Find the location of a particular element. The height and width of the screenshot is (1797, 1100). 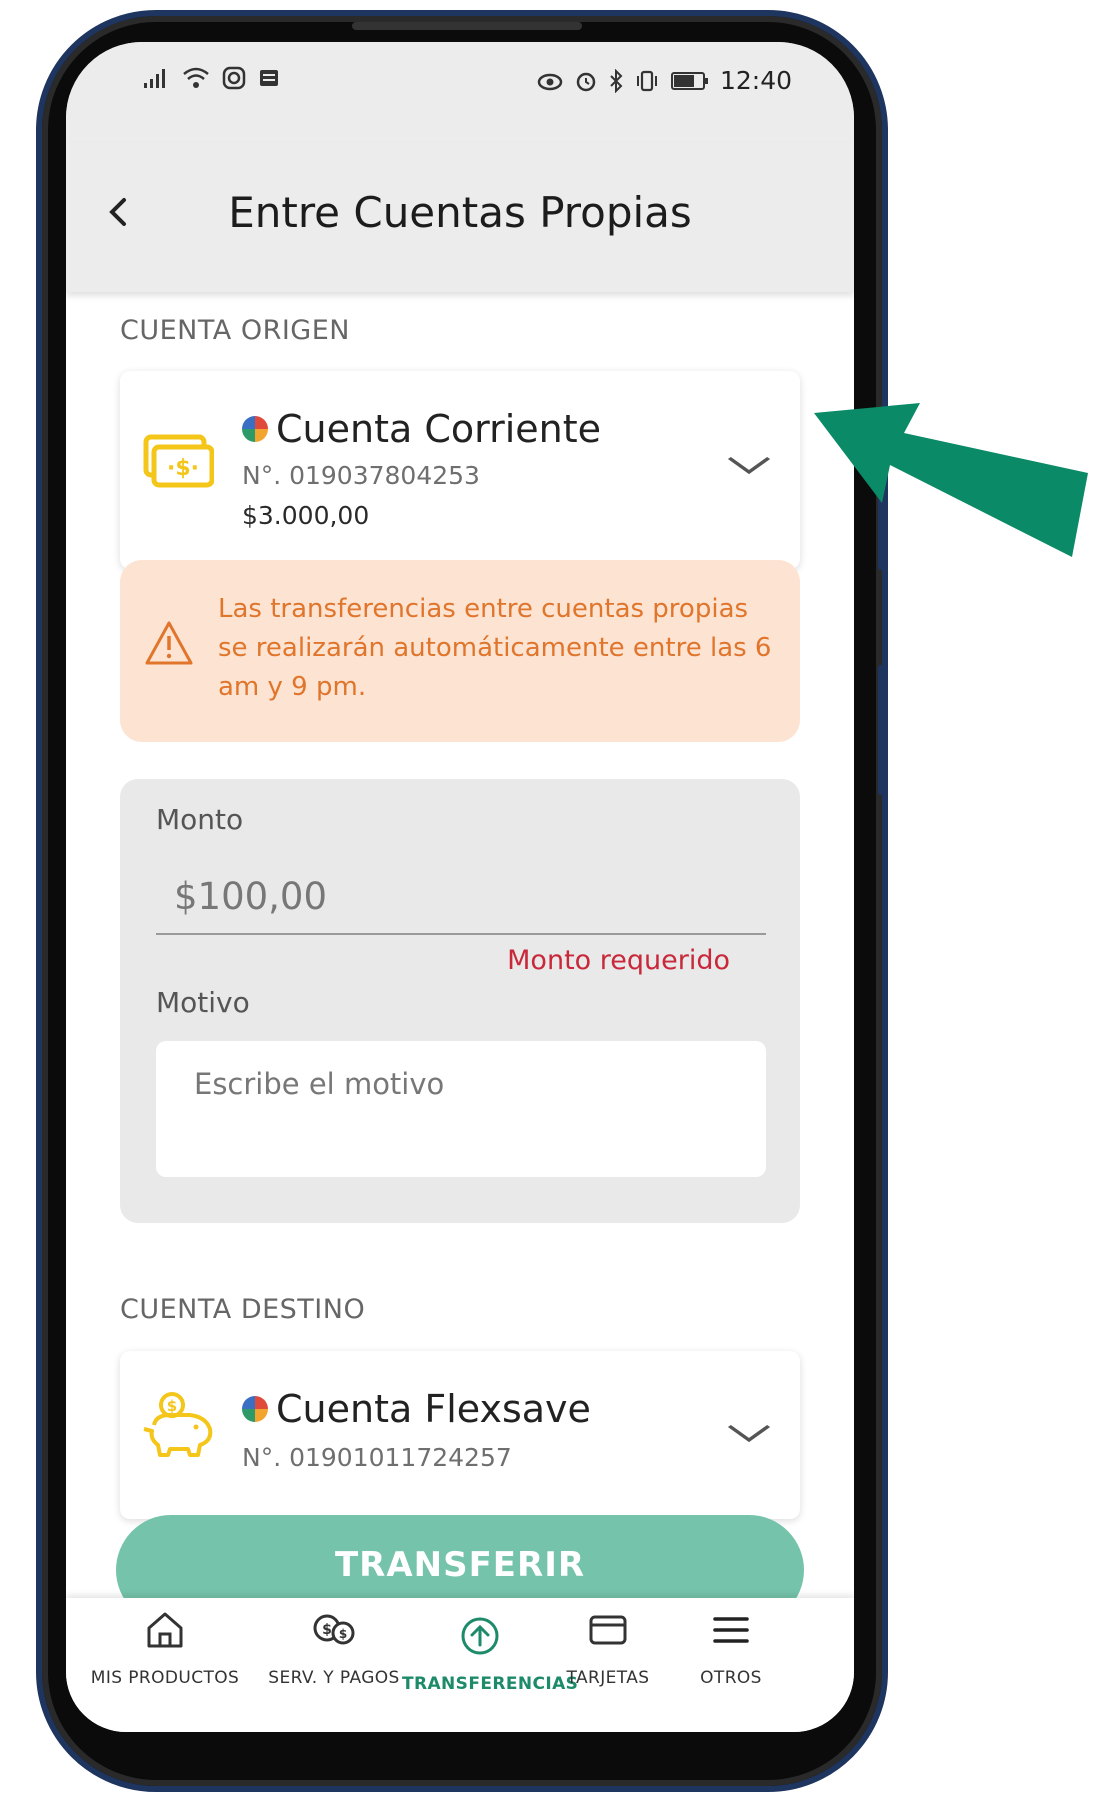

eye-icon is located at coordinates (550, 81).